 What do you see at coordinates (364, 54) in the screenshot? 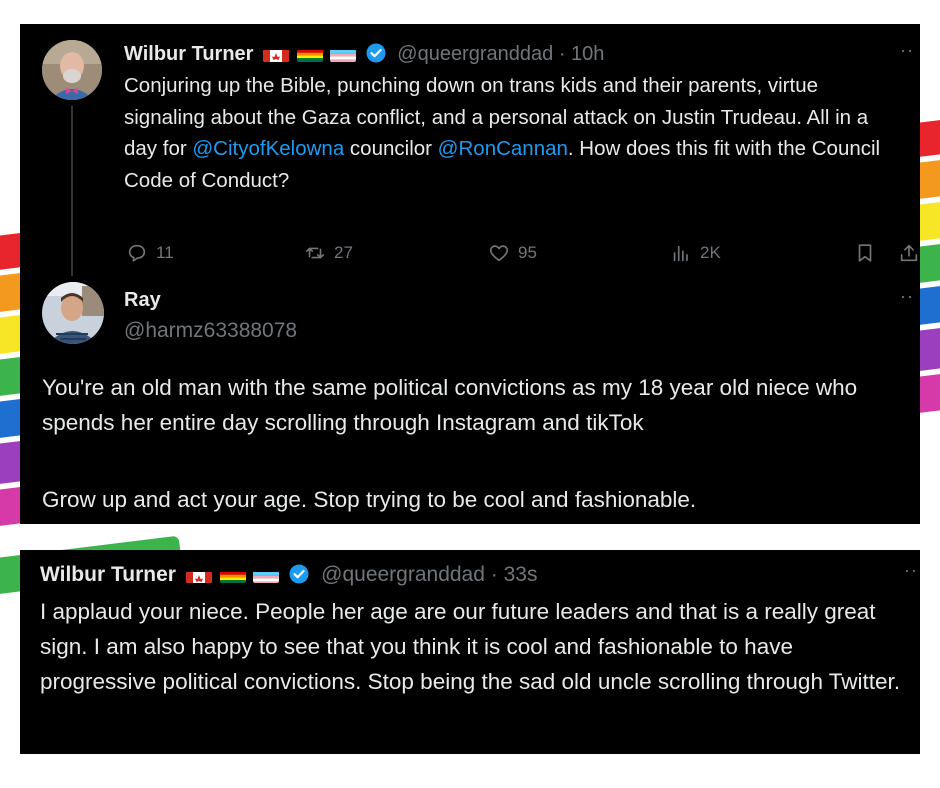
I see `tweet-header: Wilbur Turner @queergranddad · 10h` at bounding box center [364, 54].